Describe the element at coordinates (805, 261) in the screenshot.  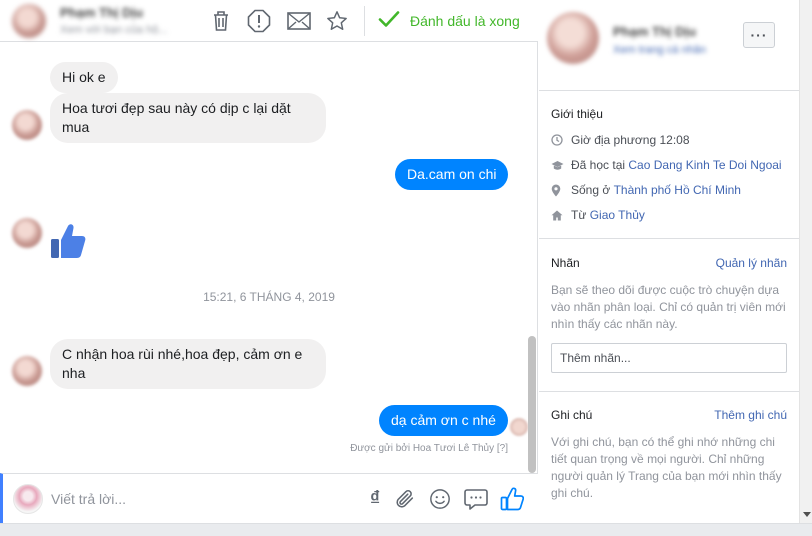
I see `page-scrollbar` at that location.